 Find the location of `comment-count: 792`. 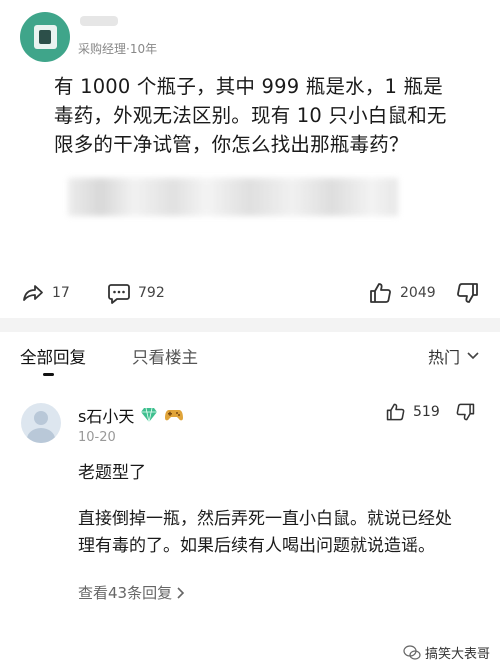

comment-count: 792 is located at coordinates (151, 293).